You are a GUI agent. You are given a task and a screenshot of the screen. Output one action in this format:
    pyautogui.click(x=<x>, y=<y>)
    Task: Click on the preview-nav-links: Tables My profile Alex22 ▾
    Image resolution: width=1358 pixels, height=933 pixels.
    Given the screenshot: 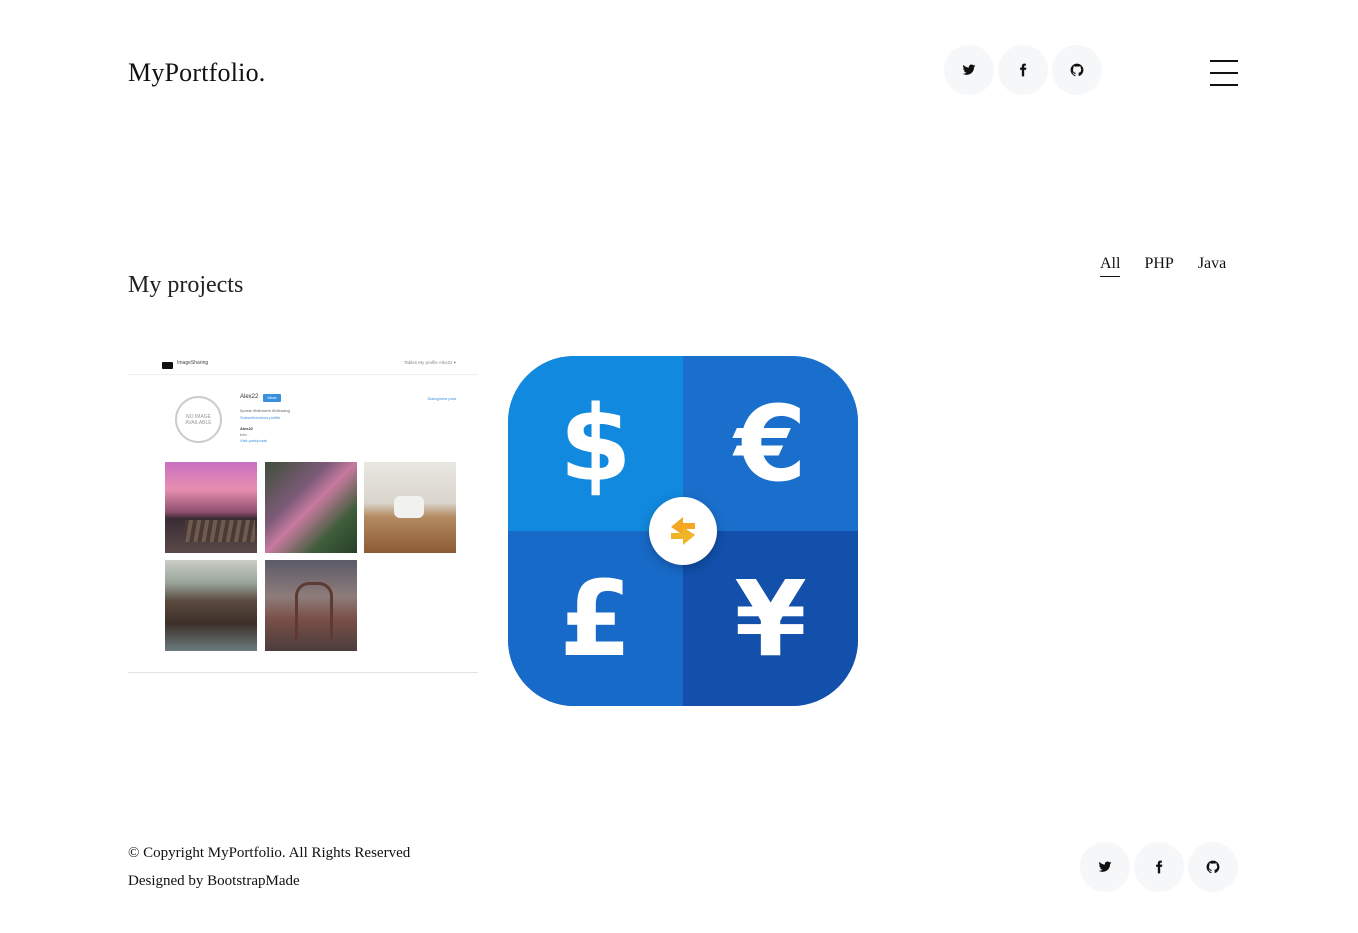 What is the action you would take?
    pyautogui.click(x=429, y=362)
    